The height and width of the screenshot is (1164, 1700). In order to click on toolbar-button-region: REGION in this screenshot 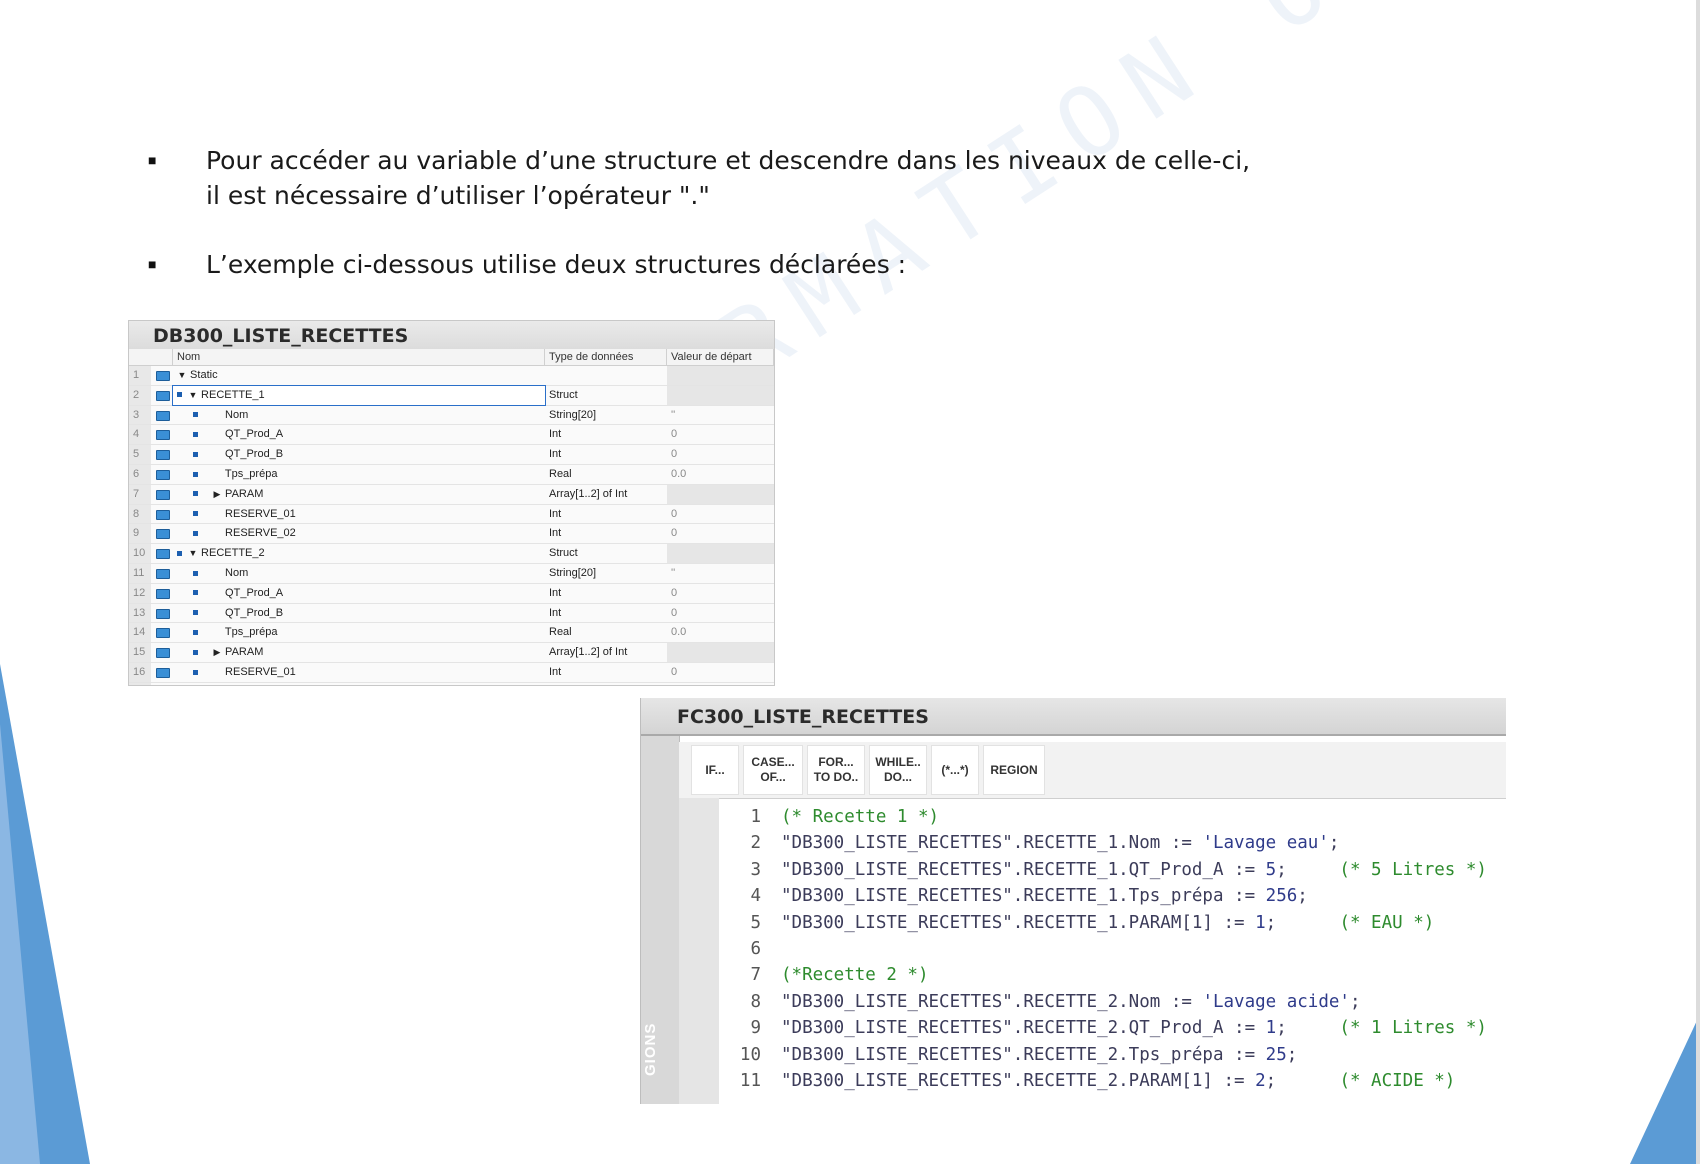, I will do `click(1014, 770)`.